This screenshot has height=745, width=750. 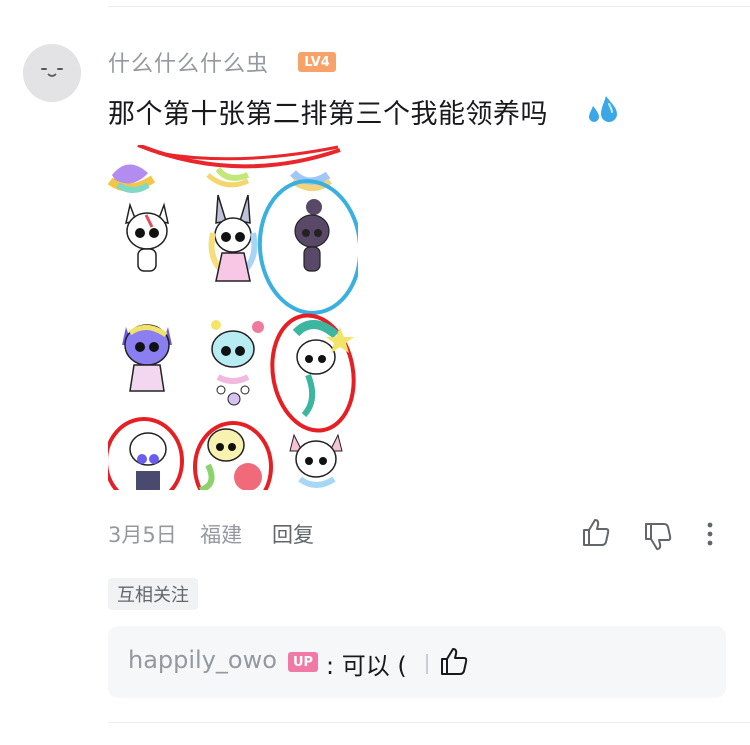 What do you see at coordinates (202, 660) in the screenshot?
I see `reply-username: happily_owo` at bounding box center [202, 660].